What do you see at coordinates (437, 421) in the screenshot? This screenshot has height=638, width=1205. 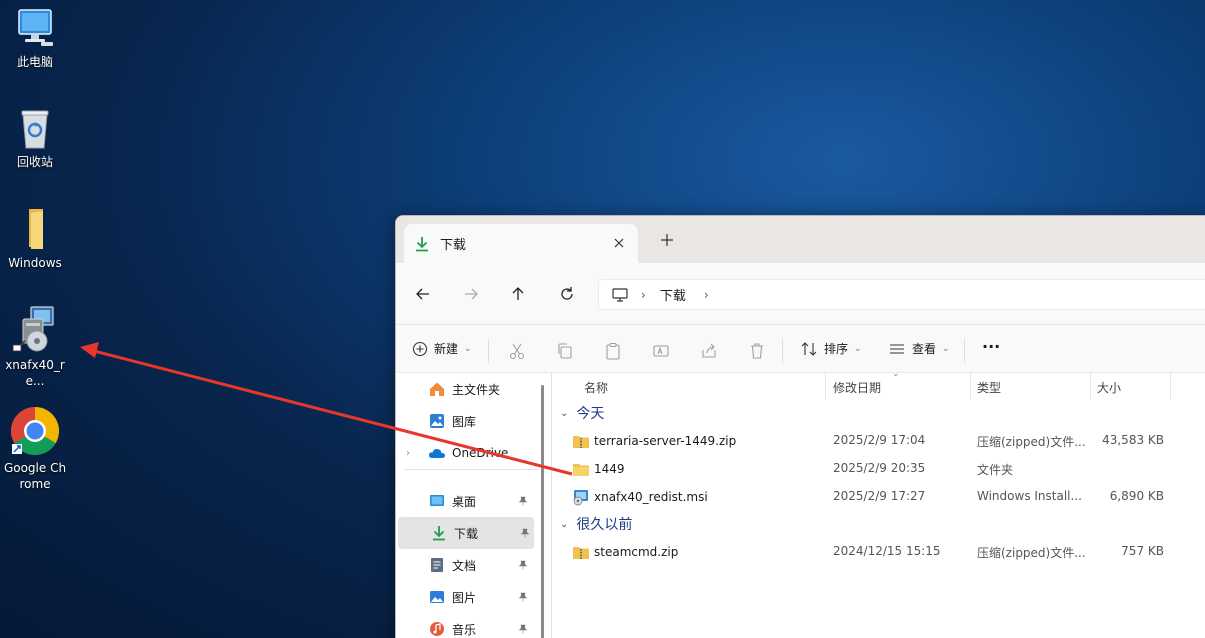 I see `gallery-icon` at bounding box center [437, 421].